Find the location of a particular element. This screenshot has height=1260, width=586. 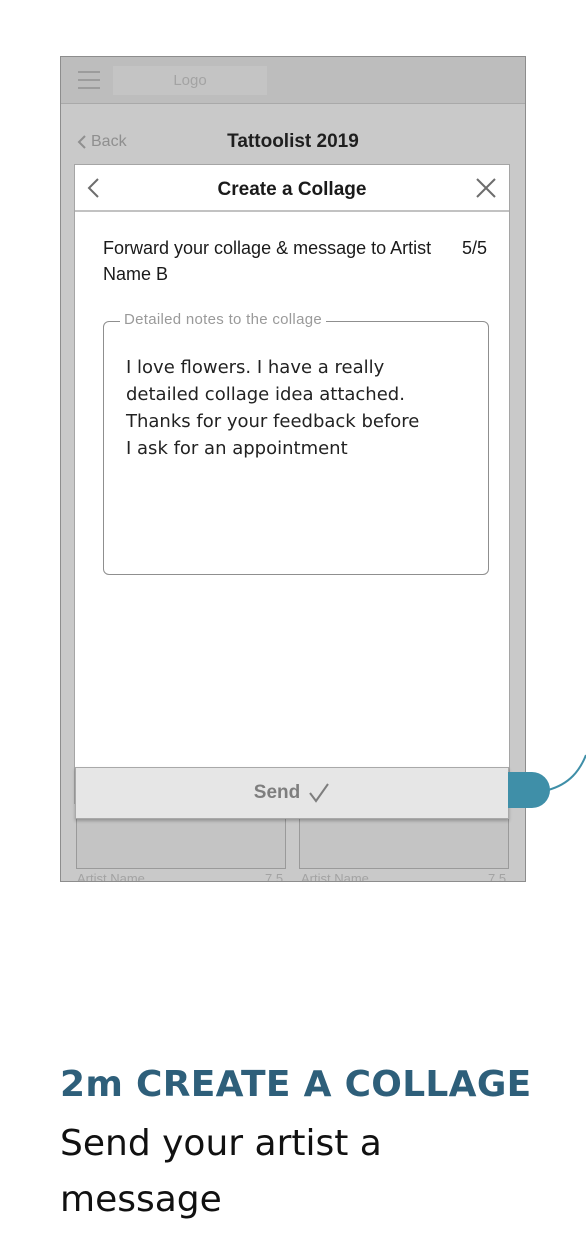

step-indicator: 5/5 is located at coordinates (474, 248).